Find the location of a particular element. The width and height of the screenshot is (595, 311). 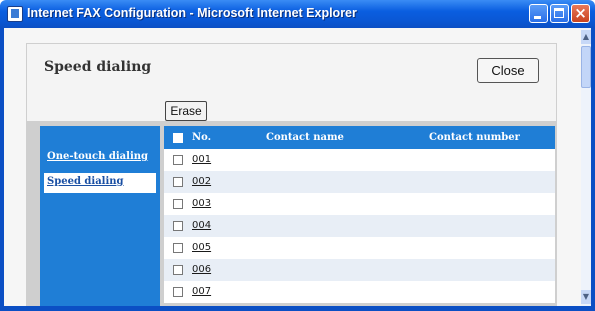

ie-page-icon is located at coordinates (15, 14).